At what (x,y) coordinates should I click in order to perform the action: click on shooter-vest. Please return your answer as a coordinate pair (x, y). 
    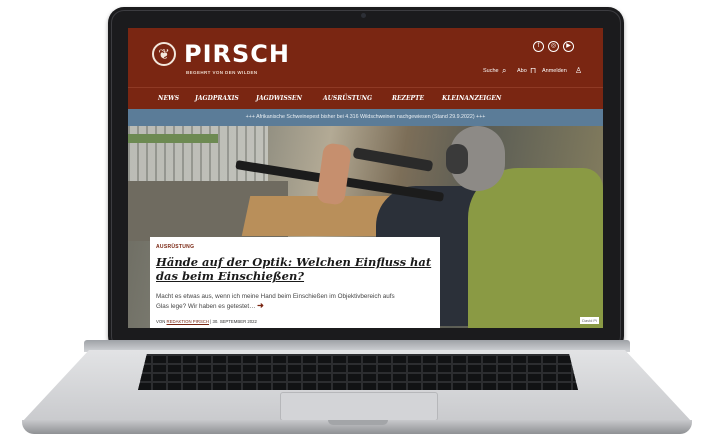
    Looking at the image, I should click on (535, 248).